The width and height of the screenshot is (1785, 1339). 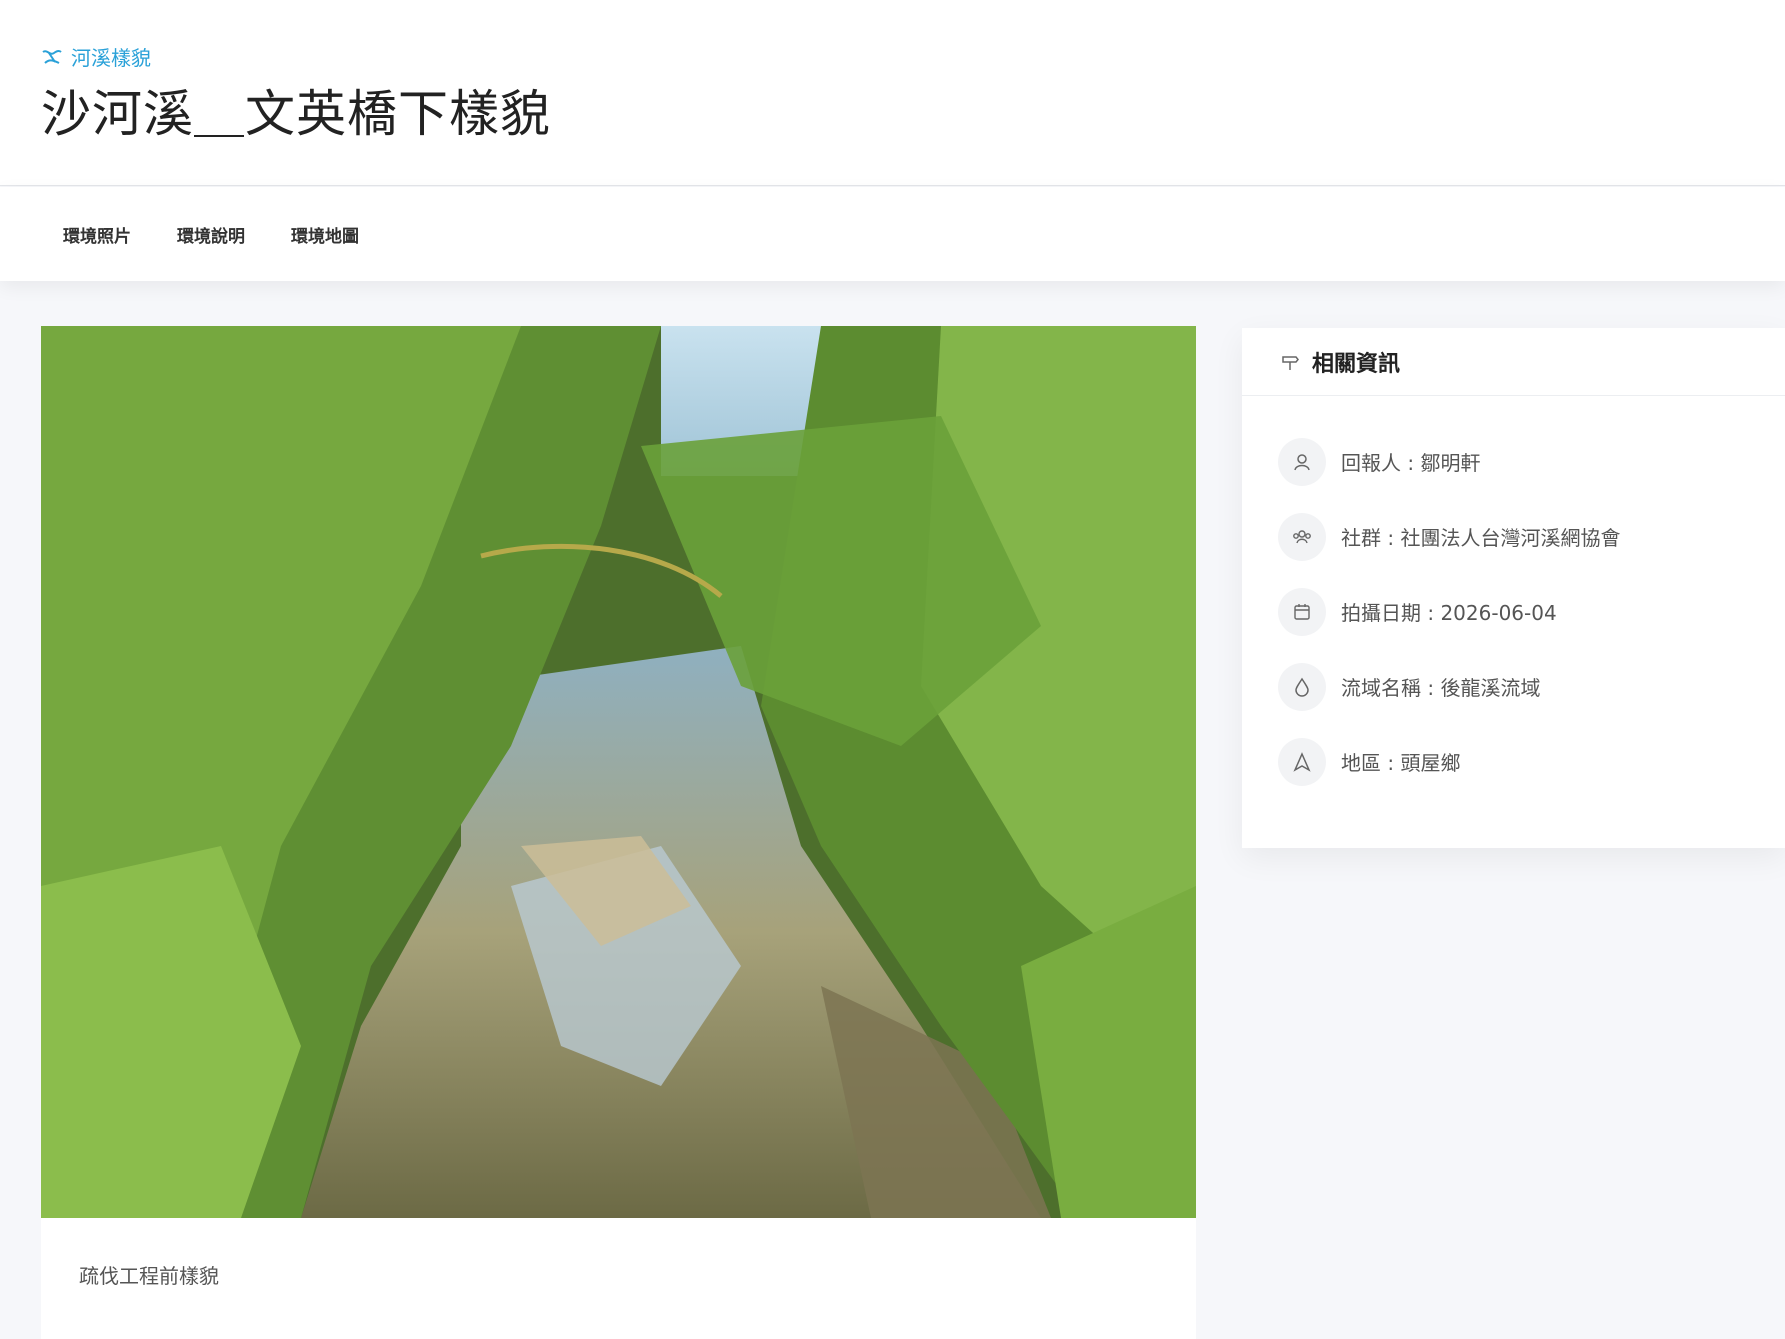 I want to click on info-heading: 相關資訊, so click(x=1356, y=364).